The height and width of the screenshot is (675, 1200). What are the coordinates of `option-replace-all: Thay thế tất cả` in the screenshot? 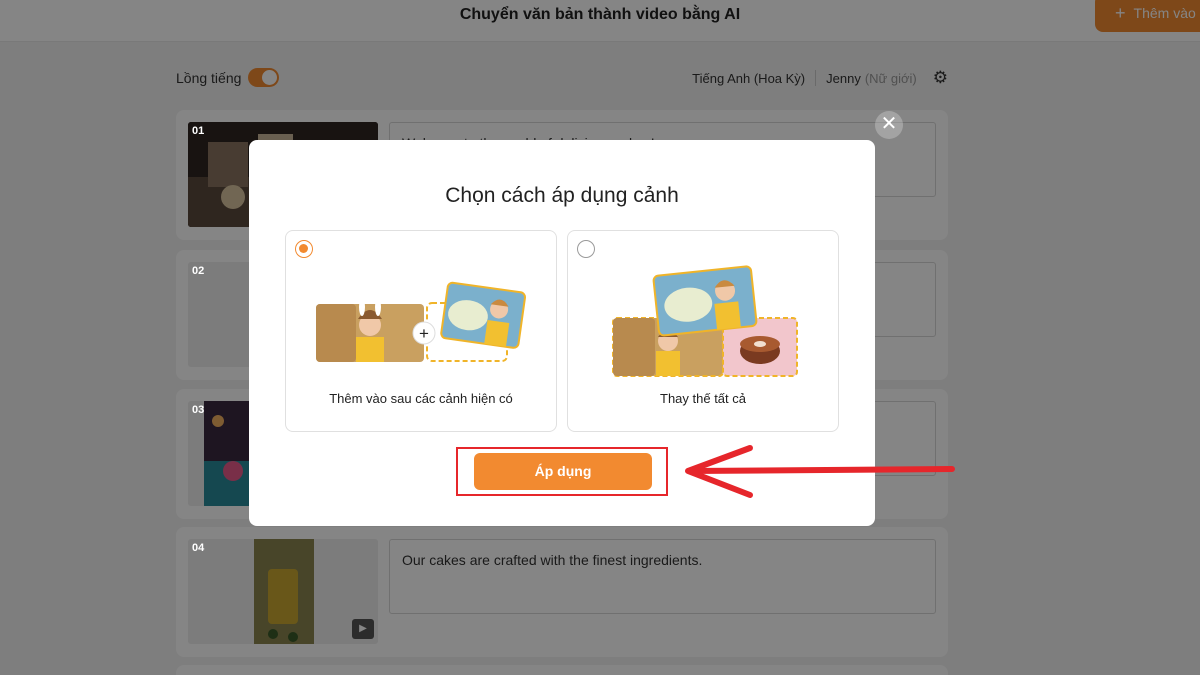 It's located at (703, 331).